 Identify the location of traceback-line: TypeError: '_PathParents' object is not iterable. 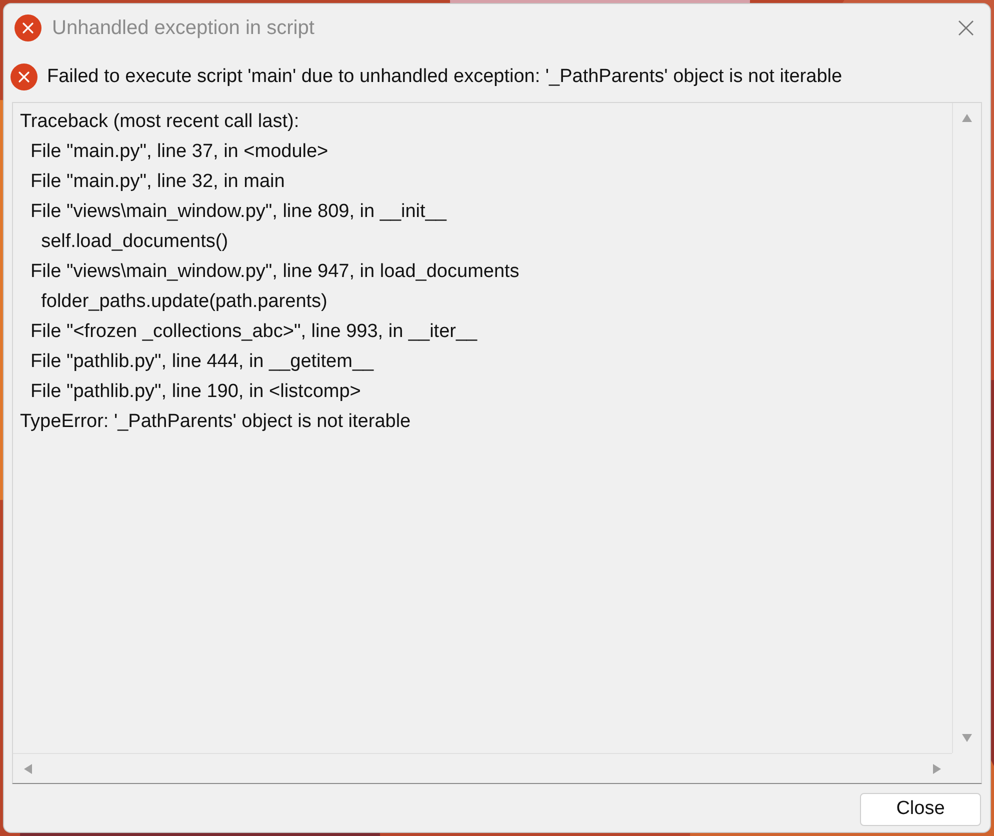
(215, 422).